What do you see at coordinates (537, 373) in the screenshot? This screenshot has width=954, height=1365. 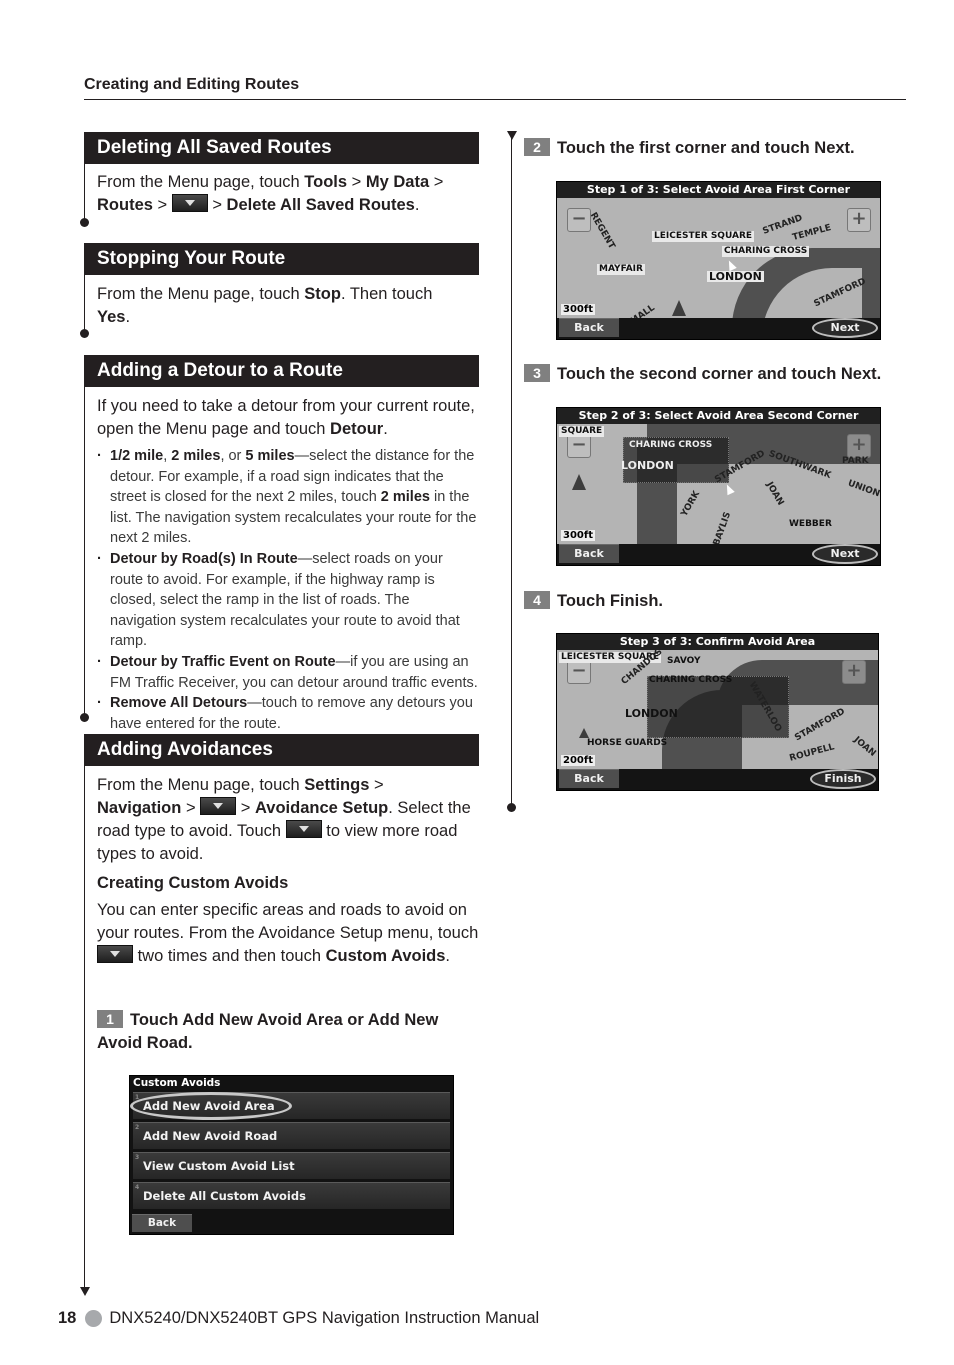 I see `step-number-badge: 3` at bounding box center [537, 373].